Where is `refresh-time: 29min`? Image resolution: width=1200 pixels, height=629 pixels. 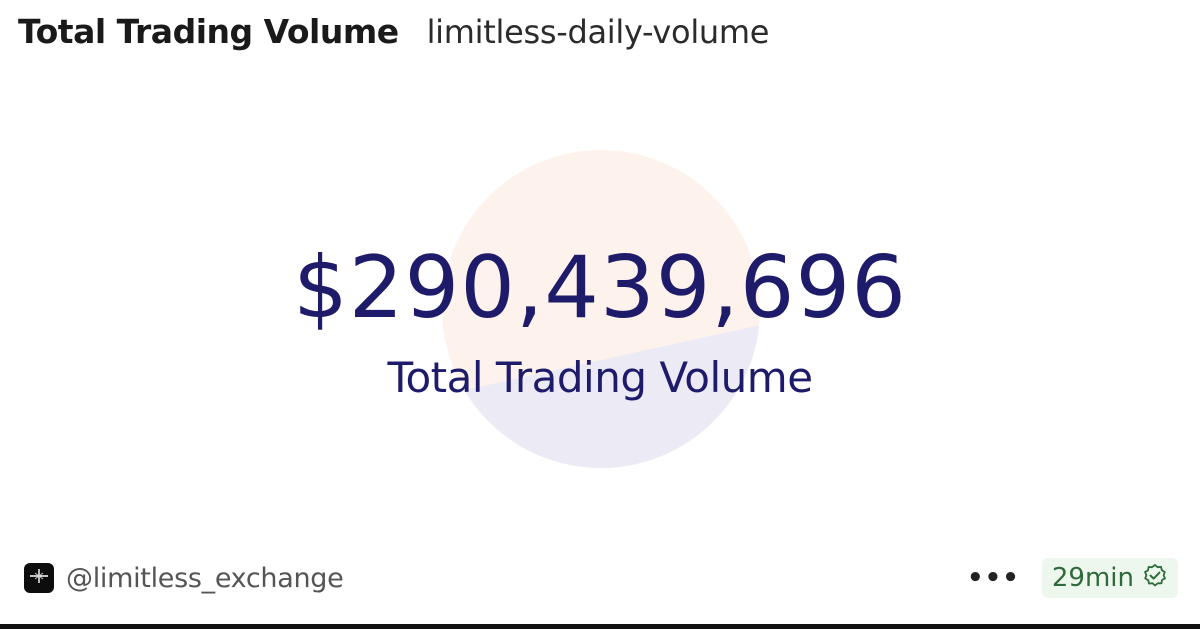
refresh-time: 29min is located at coordinates (1092, 578).